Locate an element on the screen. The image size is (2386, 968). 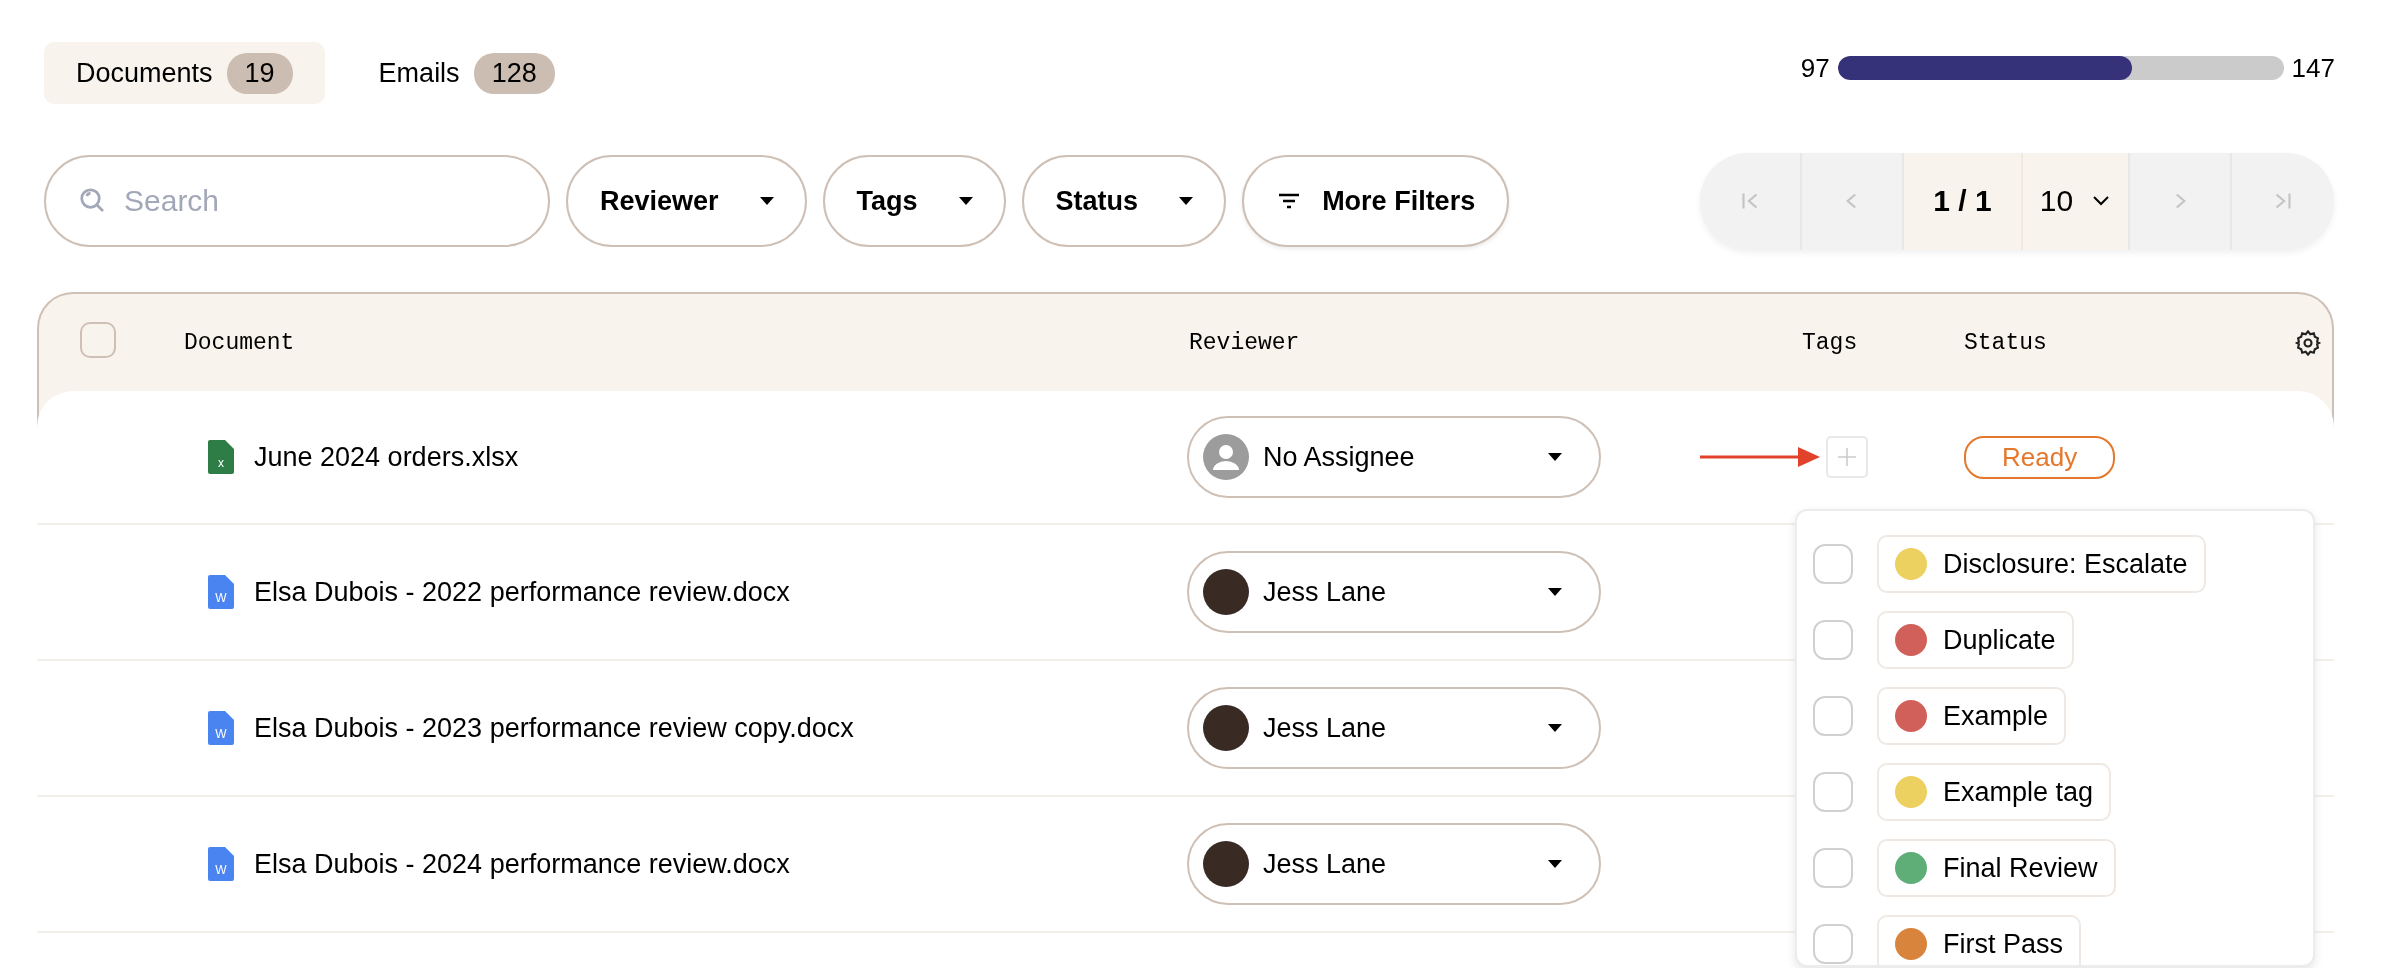
column-header: Tags is located at coordinates (1830, 342).